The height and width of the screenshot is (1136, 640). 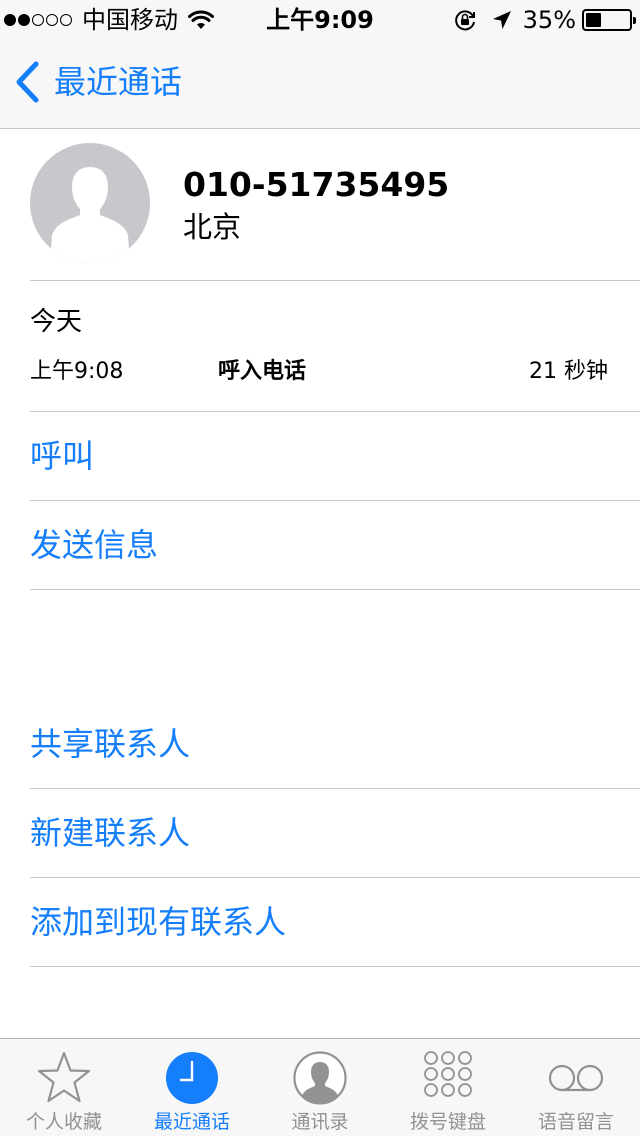 I want to click on clock-icon, so click(x=192, y=1078).